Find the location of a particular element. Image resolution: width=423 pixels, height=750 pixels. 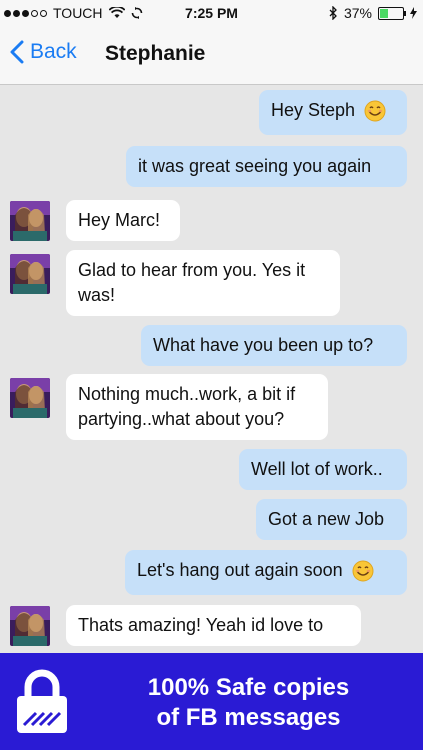

chevron-left-icon is located at coordinates (17, 52).